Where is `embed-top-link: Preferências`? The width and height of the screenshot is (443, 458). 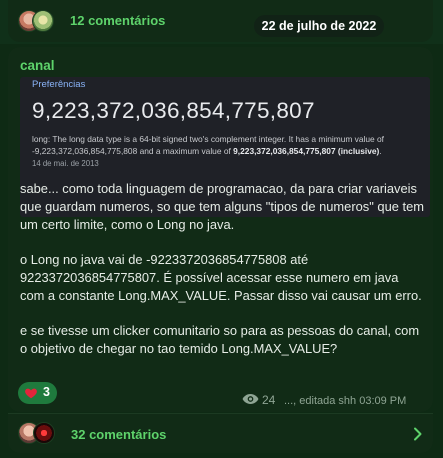
embed-top-link: Preferências is located at coordinates (59, 84).